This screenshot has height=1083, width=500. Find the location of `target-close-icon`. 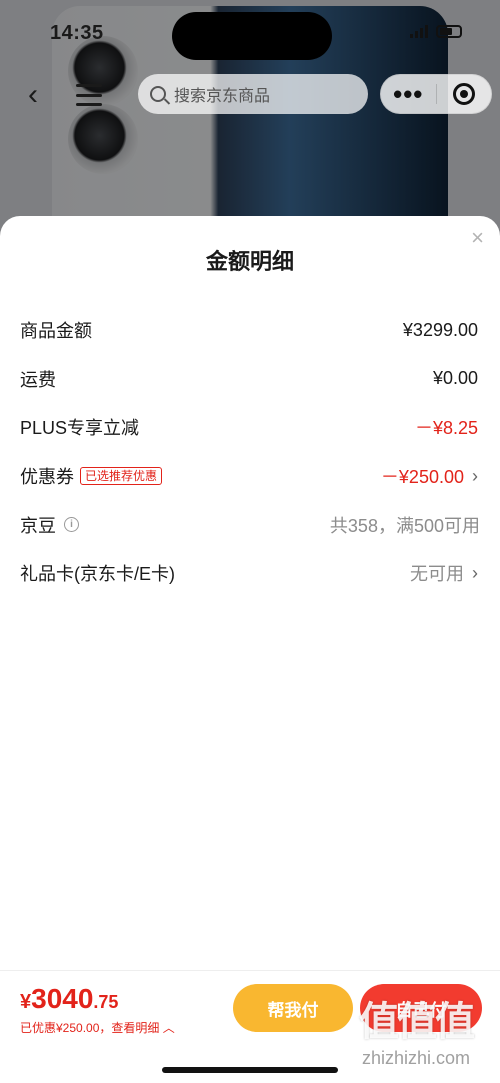

target-close-icon is located at coordinates (463, 94).